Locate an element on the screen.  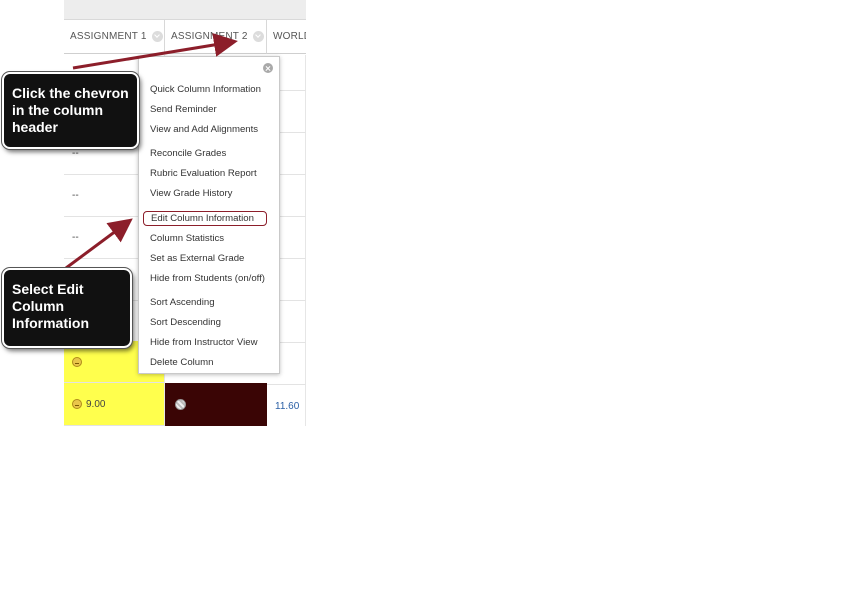
menu-item-set-as-external-grade: Set as External Grade is located at coordinates (197, 258).